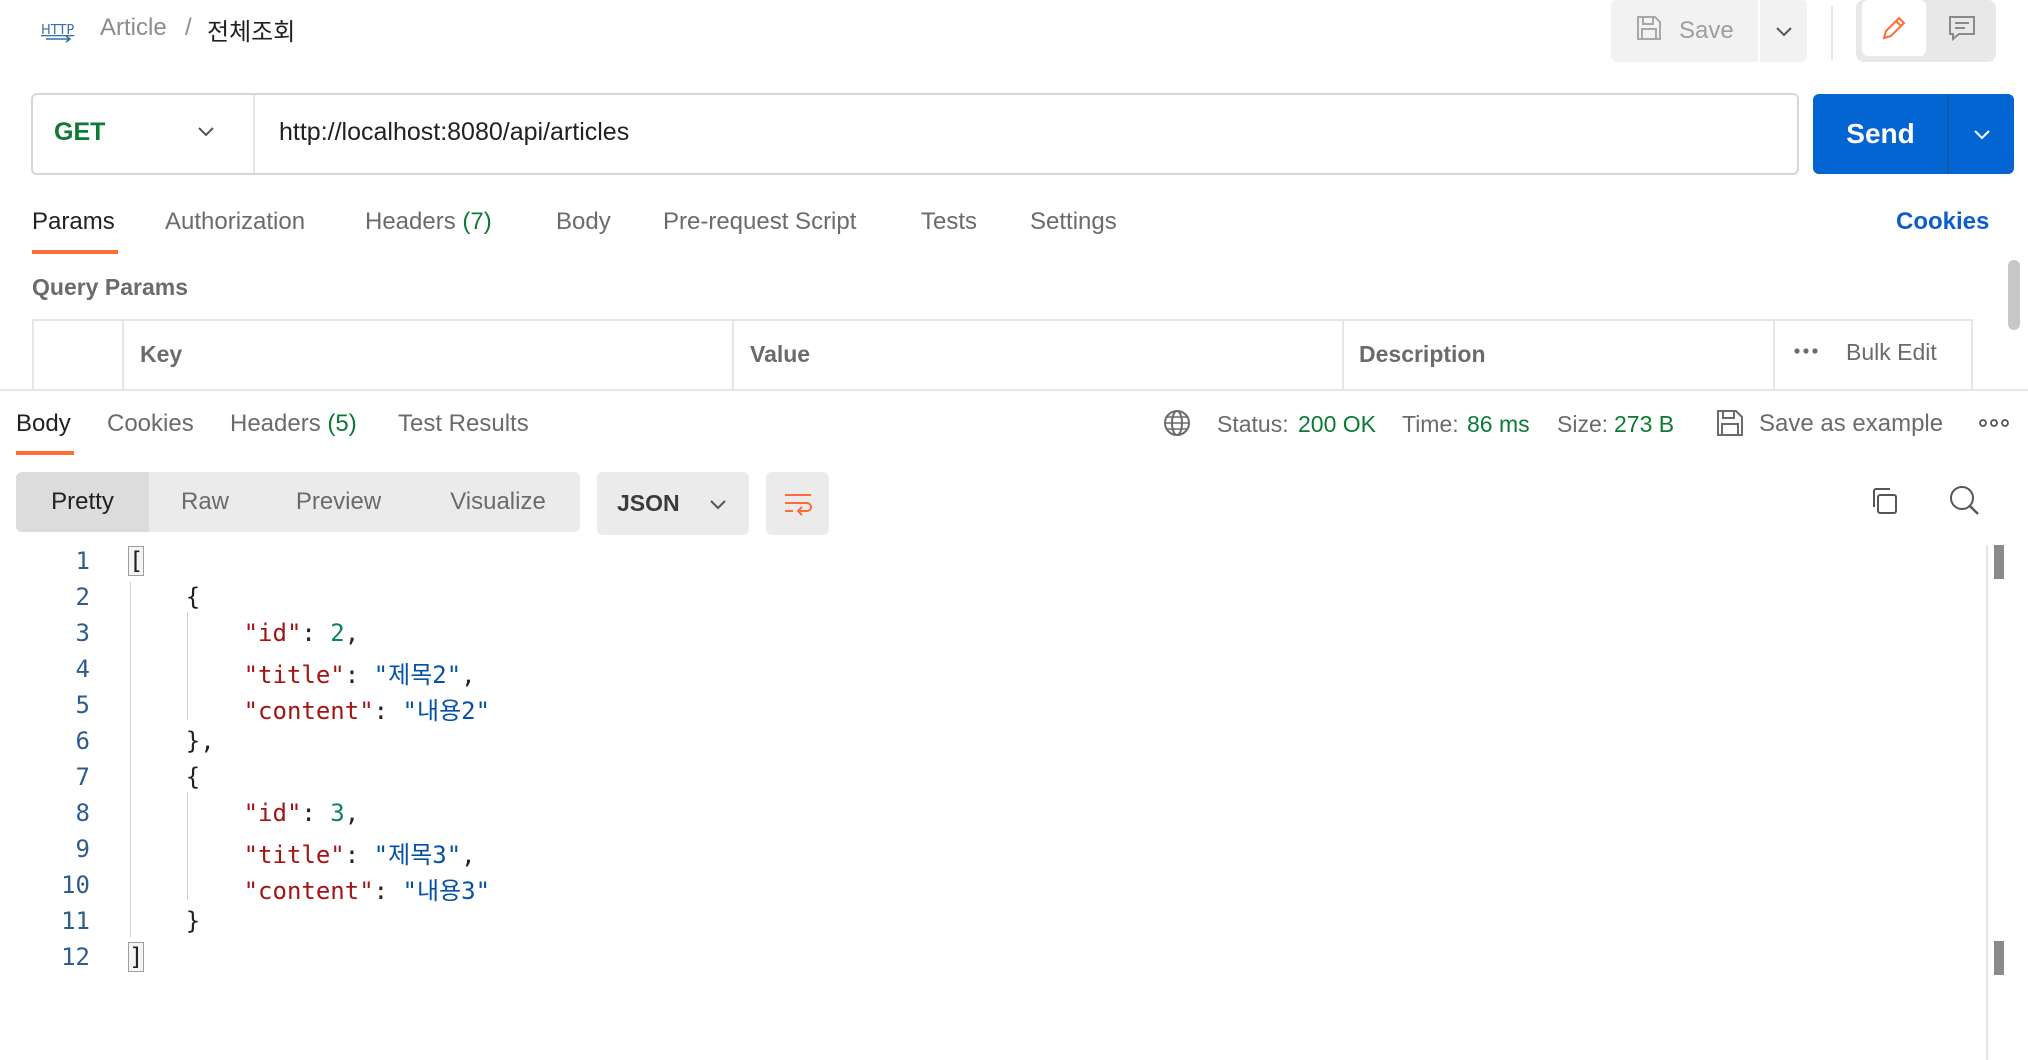  I want to click on request-scrollbar, so click(2014, 295).